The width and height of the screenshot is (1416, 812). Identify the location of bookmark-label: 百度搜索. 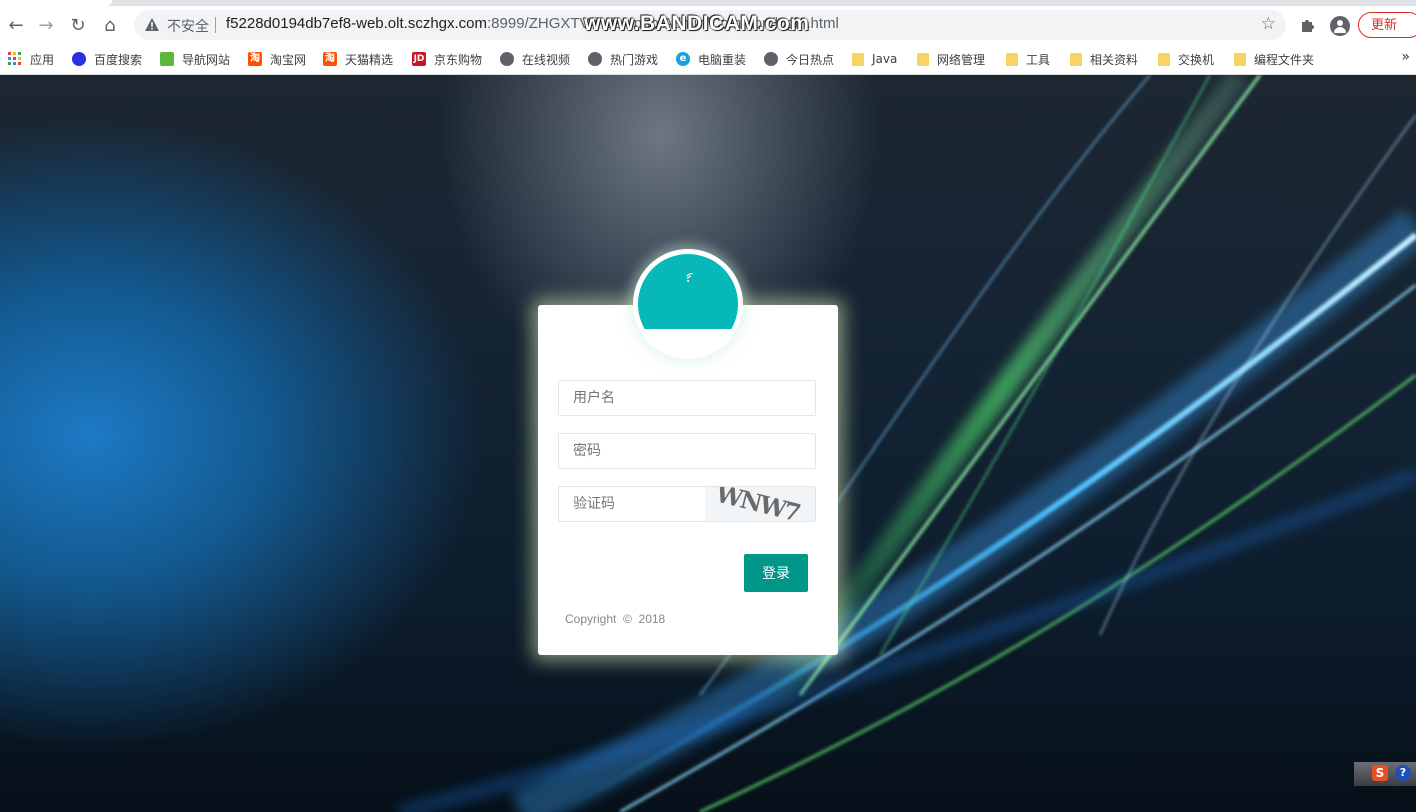
(118, 59).